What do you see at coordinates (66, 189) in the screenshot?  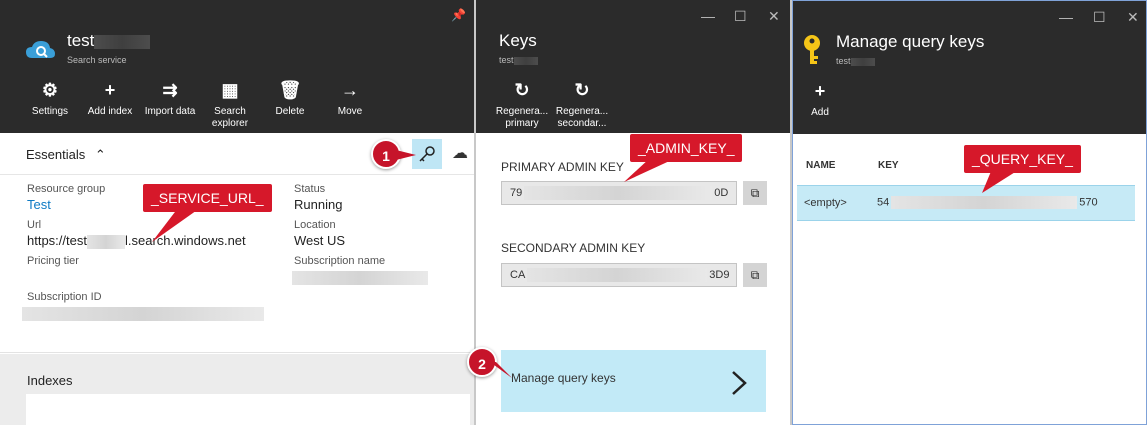 I see `resource-group-label: Resource group` at bounding box center [66, 189].